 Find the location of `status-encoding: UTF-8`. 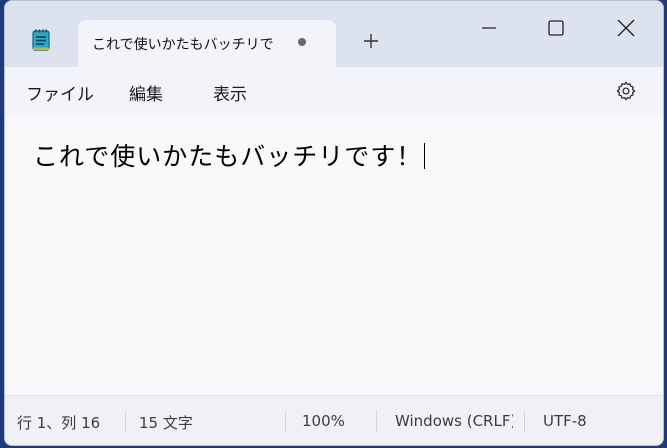

status-encoding: UTF-8 is located at coordinates (565, 421).